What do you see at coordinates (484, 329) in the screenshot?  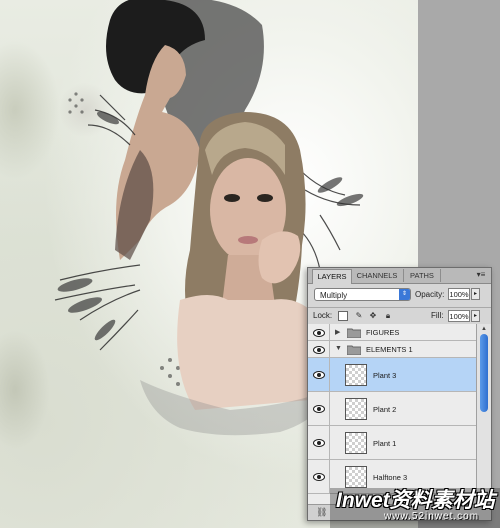 I see `scroll-up-icon: ▲` at bounding box center [484, 329].